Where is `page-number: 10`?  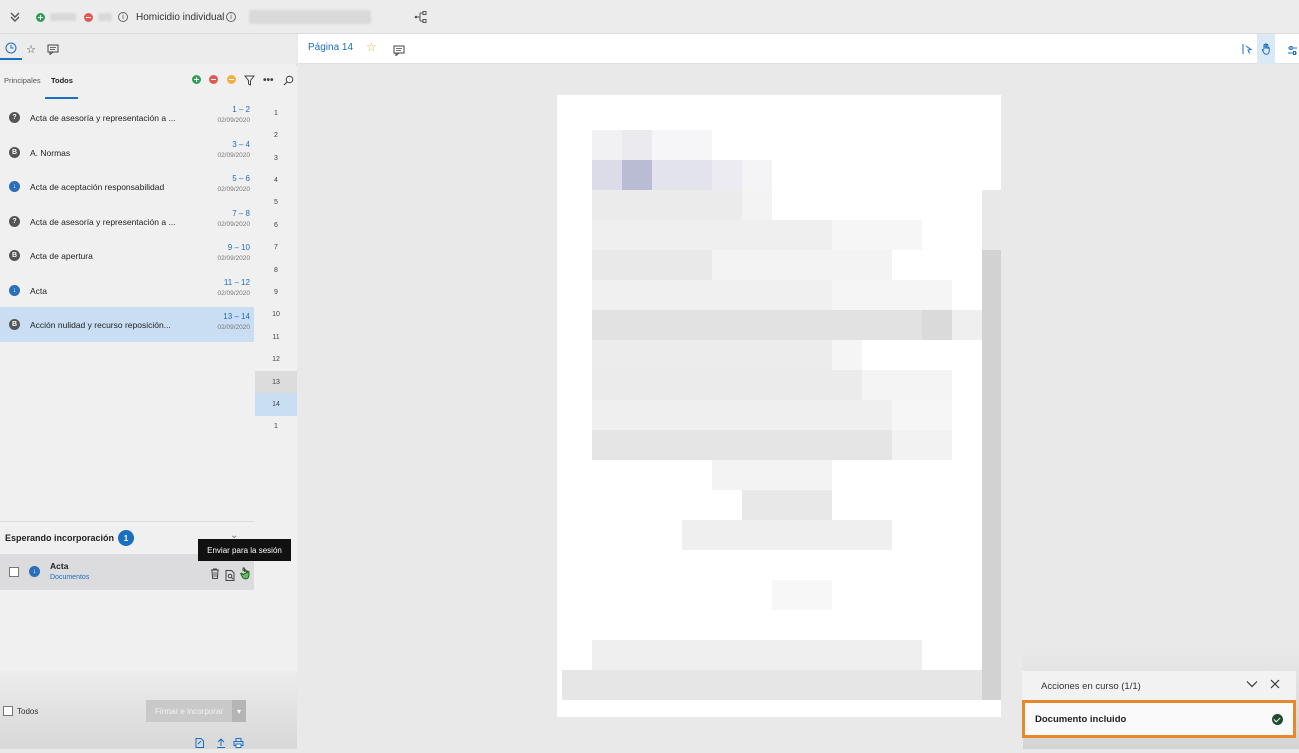
page-number: 10 is located at coordinates (276, 315).